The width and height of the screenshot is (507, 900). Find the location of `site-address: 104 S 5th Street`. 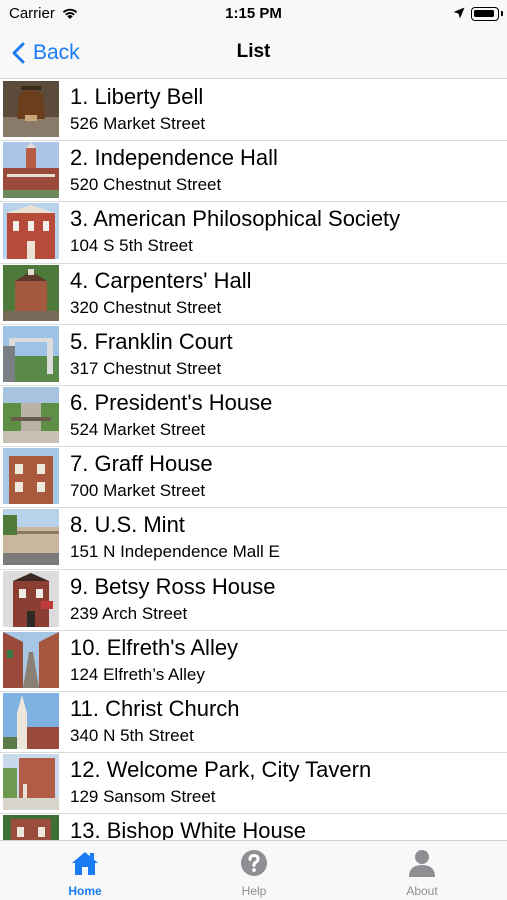

site-address: 104 S 5th Street is located at coordinates (131, 246).